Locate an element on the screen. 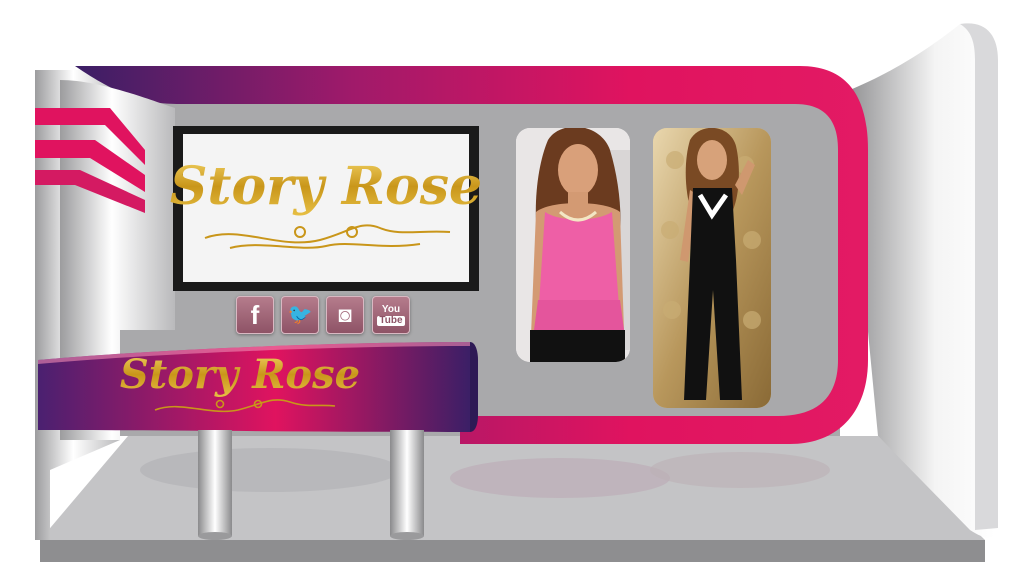 The image size is (1024, 576). facebook-glyph: f is located at coordinates (255, 315).